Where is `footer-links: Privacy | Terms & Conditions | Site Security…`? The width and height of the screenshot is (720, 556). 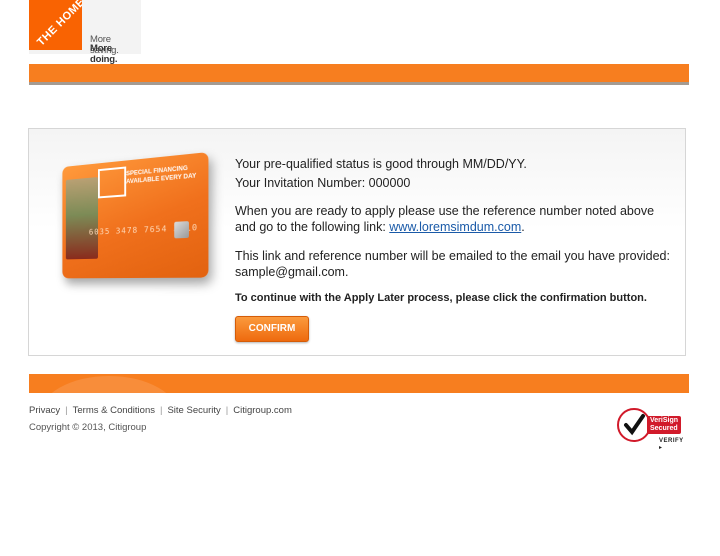 footer-links: Privacy | Terms & Conditions | Site Security… is located at coordinates (160, 410).